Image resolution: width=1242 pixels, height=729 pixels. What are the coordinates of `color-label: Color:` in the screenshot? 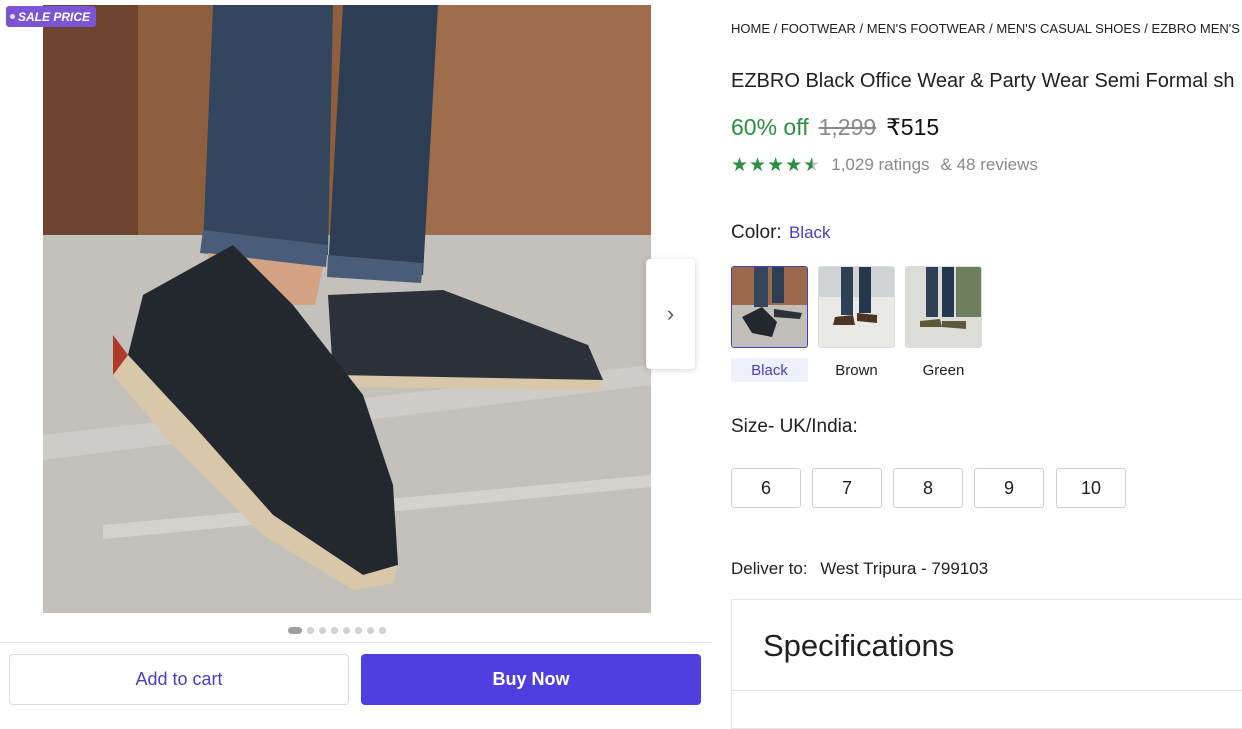 It's located at (756, 232).